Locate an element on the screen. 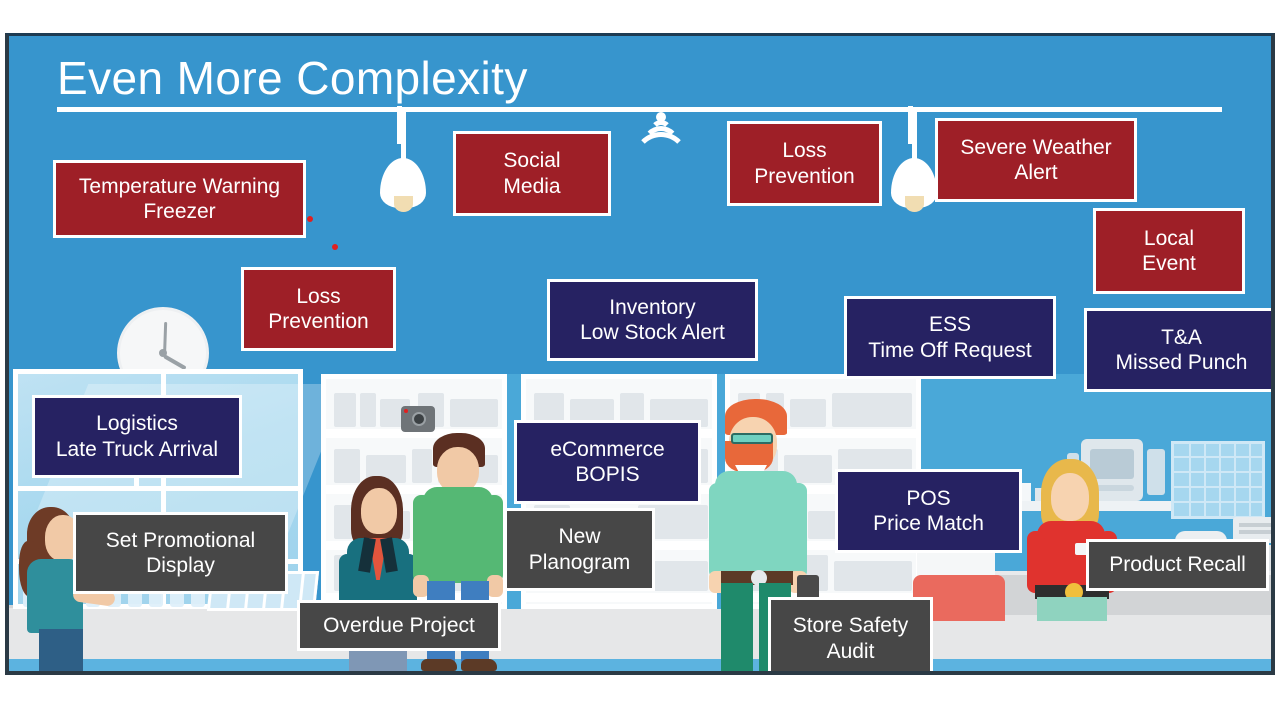  tag-ta-missed-punch: T&A Missed Punch is located at coordinates (1177, 350).